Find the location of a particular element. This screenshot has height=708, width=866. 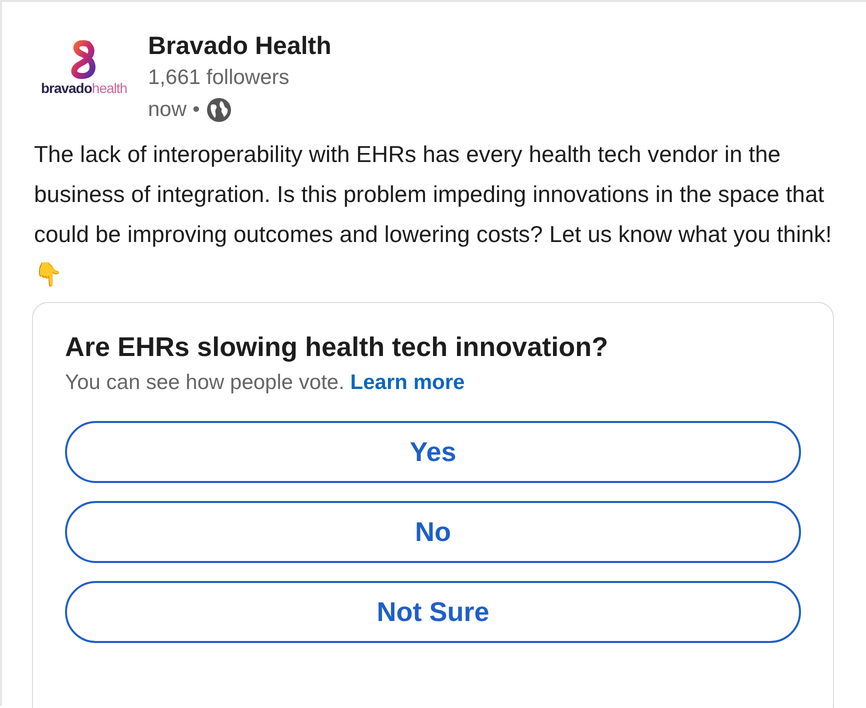

company-name: Bravado Health is located at coordinates (240, 46).